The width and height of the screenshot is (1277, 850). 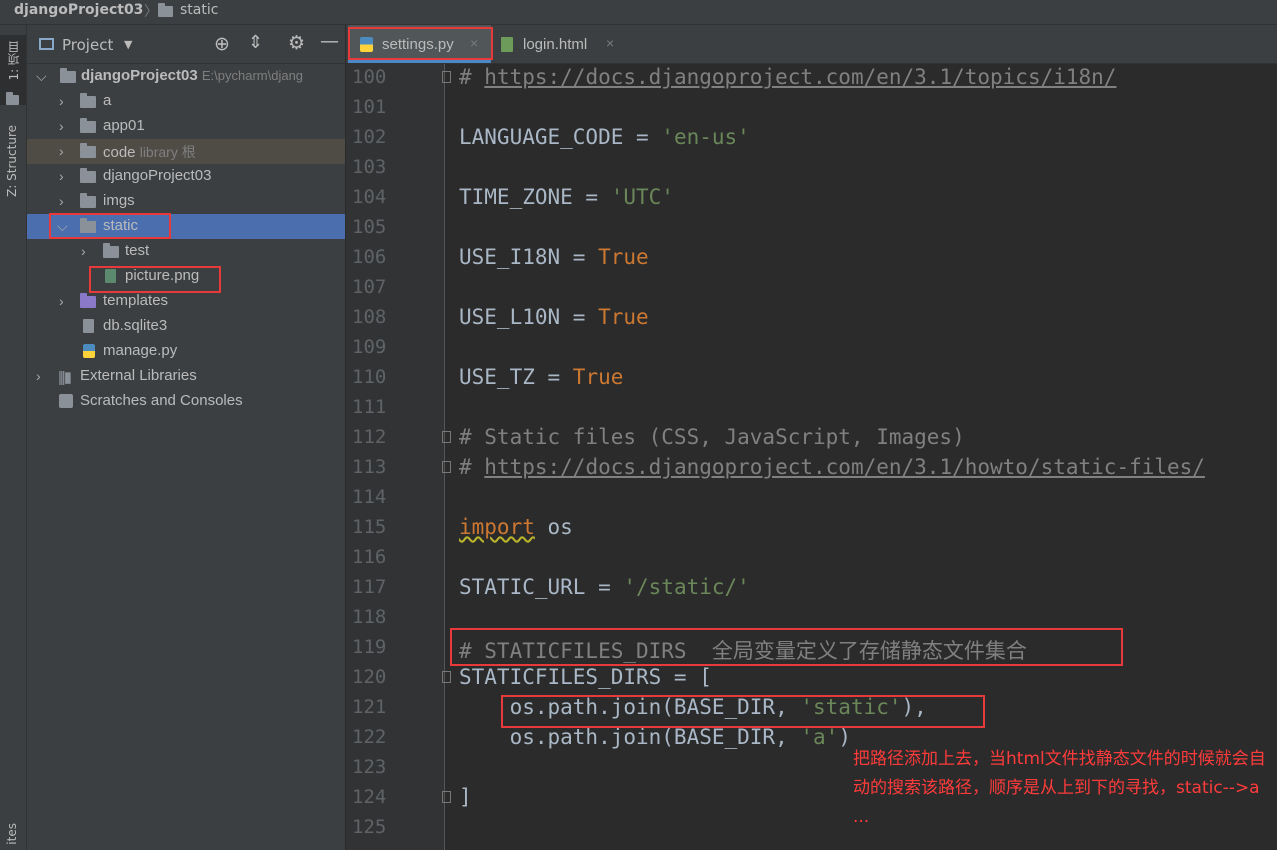 What do you see at coordinates (255, 42) in the screenshot?
I see `collapse-all-icon: ⇕` at bounding box center [255, 42].